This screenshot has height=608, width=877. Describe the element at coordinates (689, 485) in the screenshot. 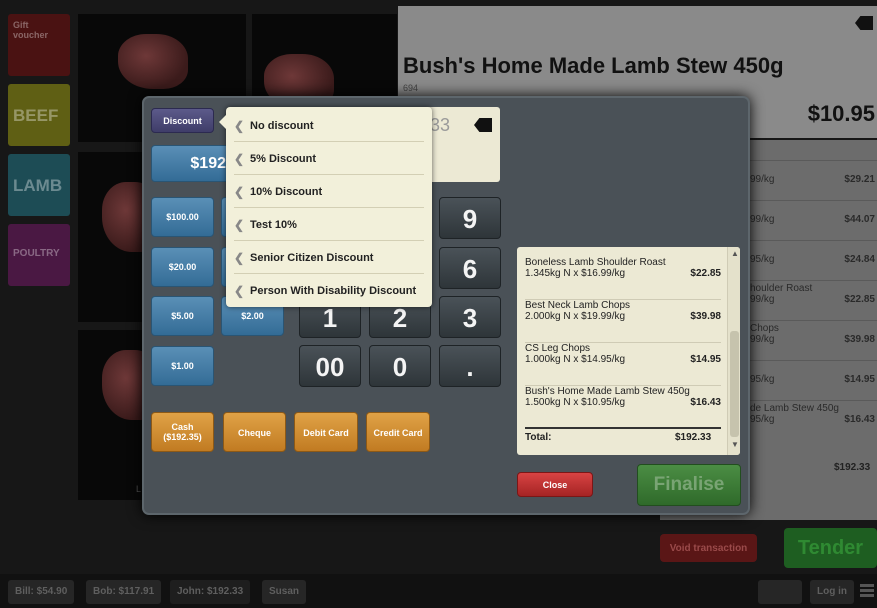

I see `finalise-button: Finalise` at that location.